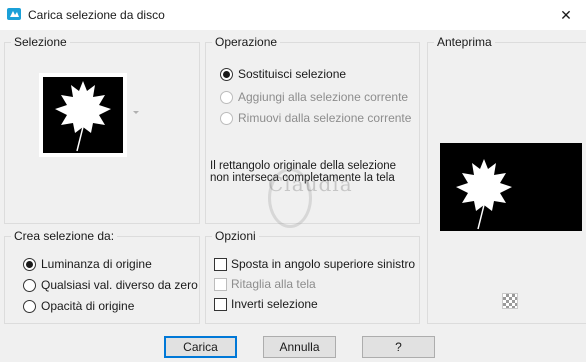 This screenshot has height=362, width=586. I want to click on radio-label: Opacità di origine, so click(88, 306).